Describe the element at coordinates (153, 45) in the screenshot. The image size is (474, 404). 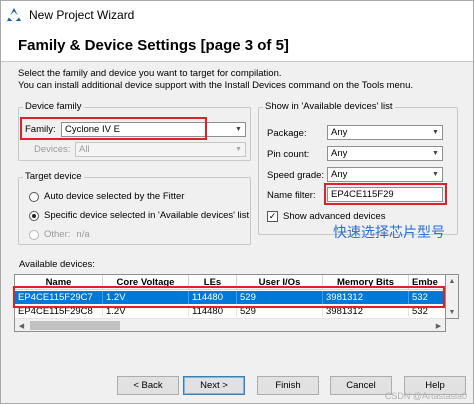
I see `page-heading: Family & Device Settings [page 3 of 5]` at that location.